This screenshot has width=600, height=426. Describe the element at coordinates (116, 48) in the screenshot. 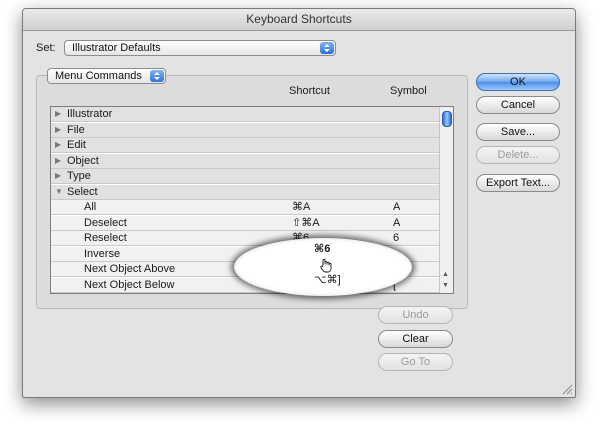

I see `set-dropdown-value: Illustrator Defaults` at that location.